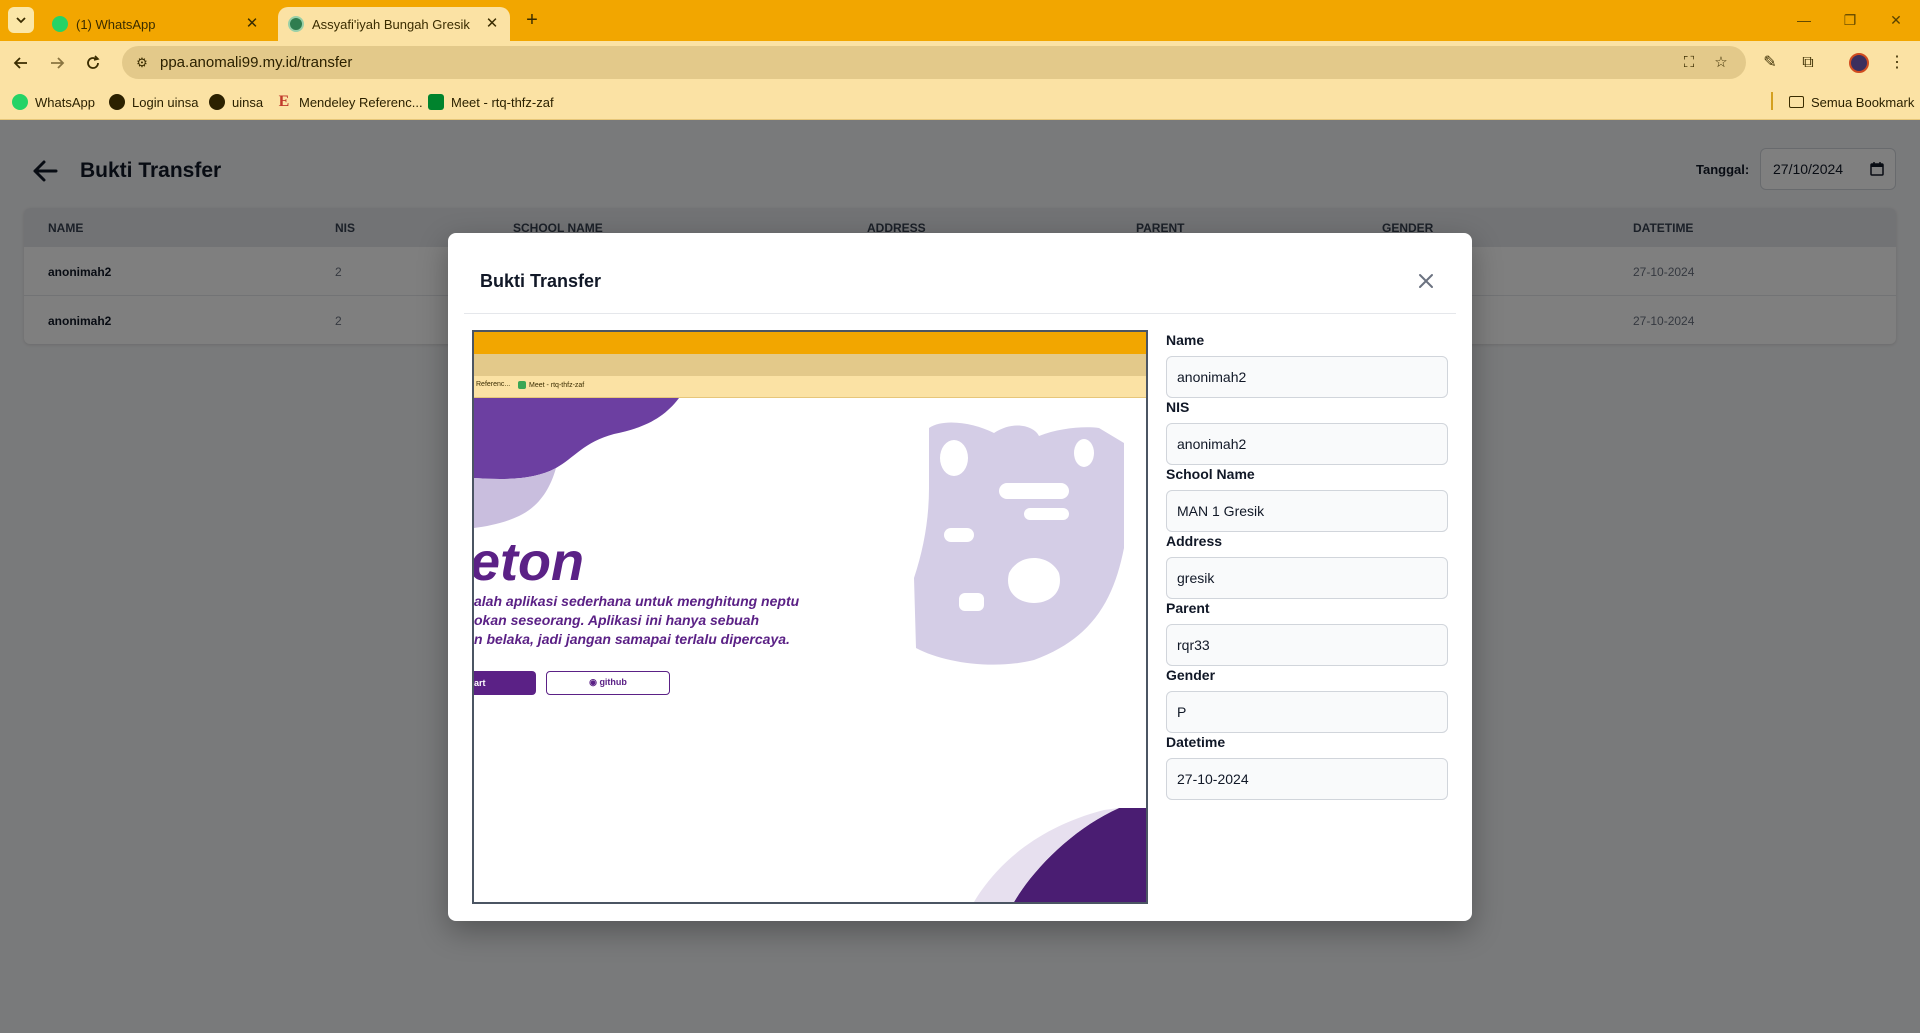 The width and height of the screenshot is (1920, 1033). Describe the element at coordinates (502, 102) in the screenshot. I see `bookmark-label: Meet - rtq-thfz-zaf` at that location.